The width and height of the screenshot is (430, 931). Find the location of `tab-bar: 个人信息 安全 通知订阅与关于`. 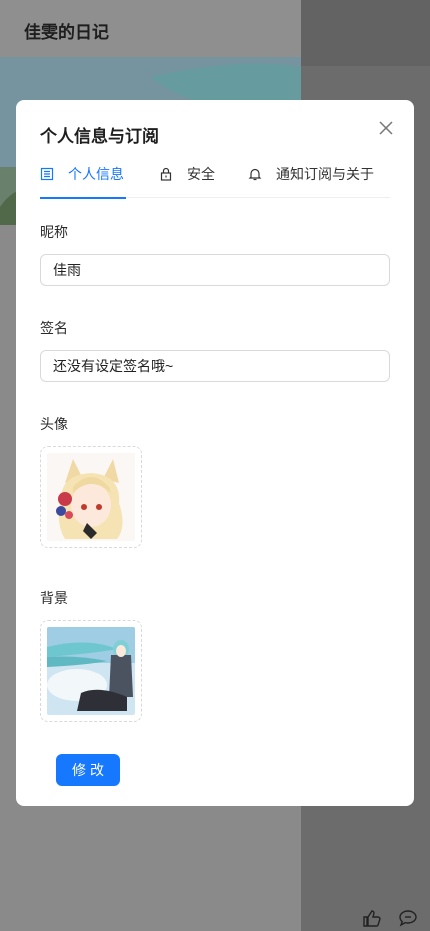

tab-bar: 个人信息 安全 通知订阅与关于 is located at coordinates (215, 181).